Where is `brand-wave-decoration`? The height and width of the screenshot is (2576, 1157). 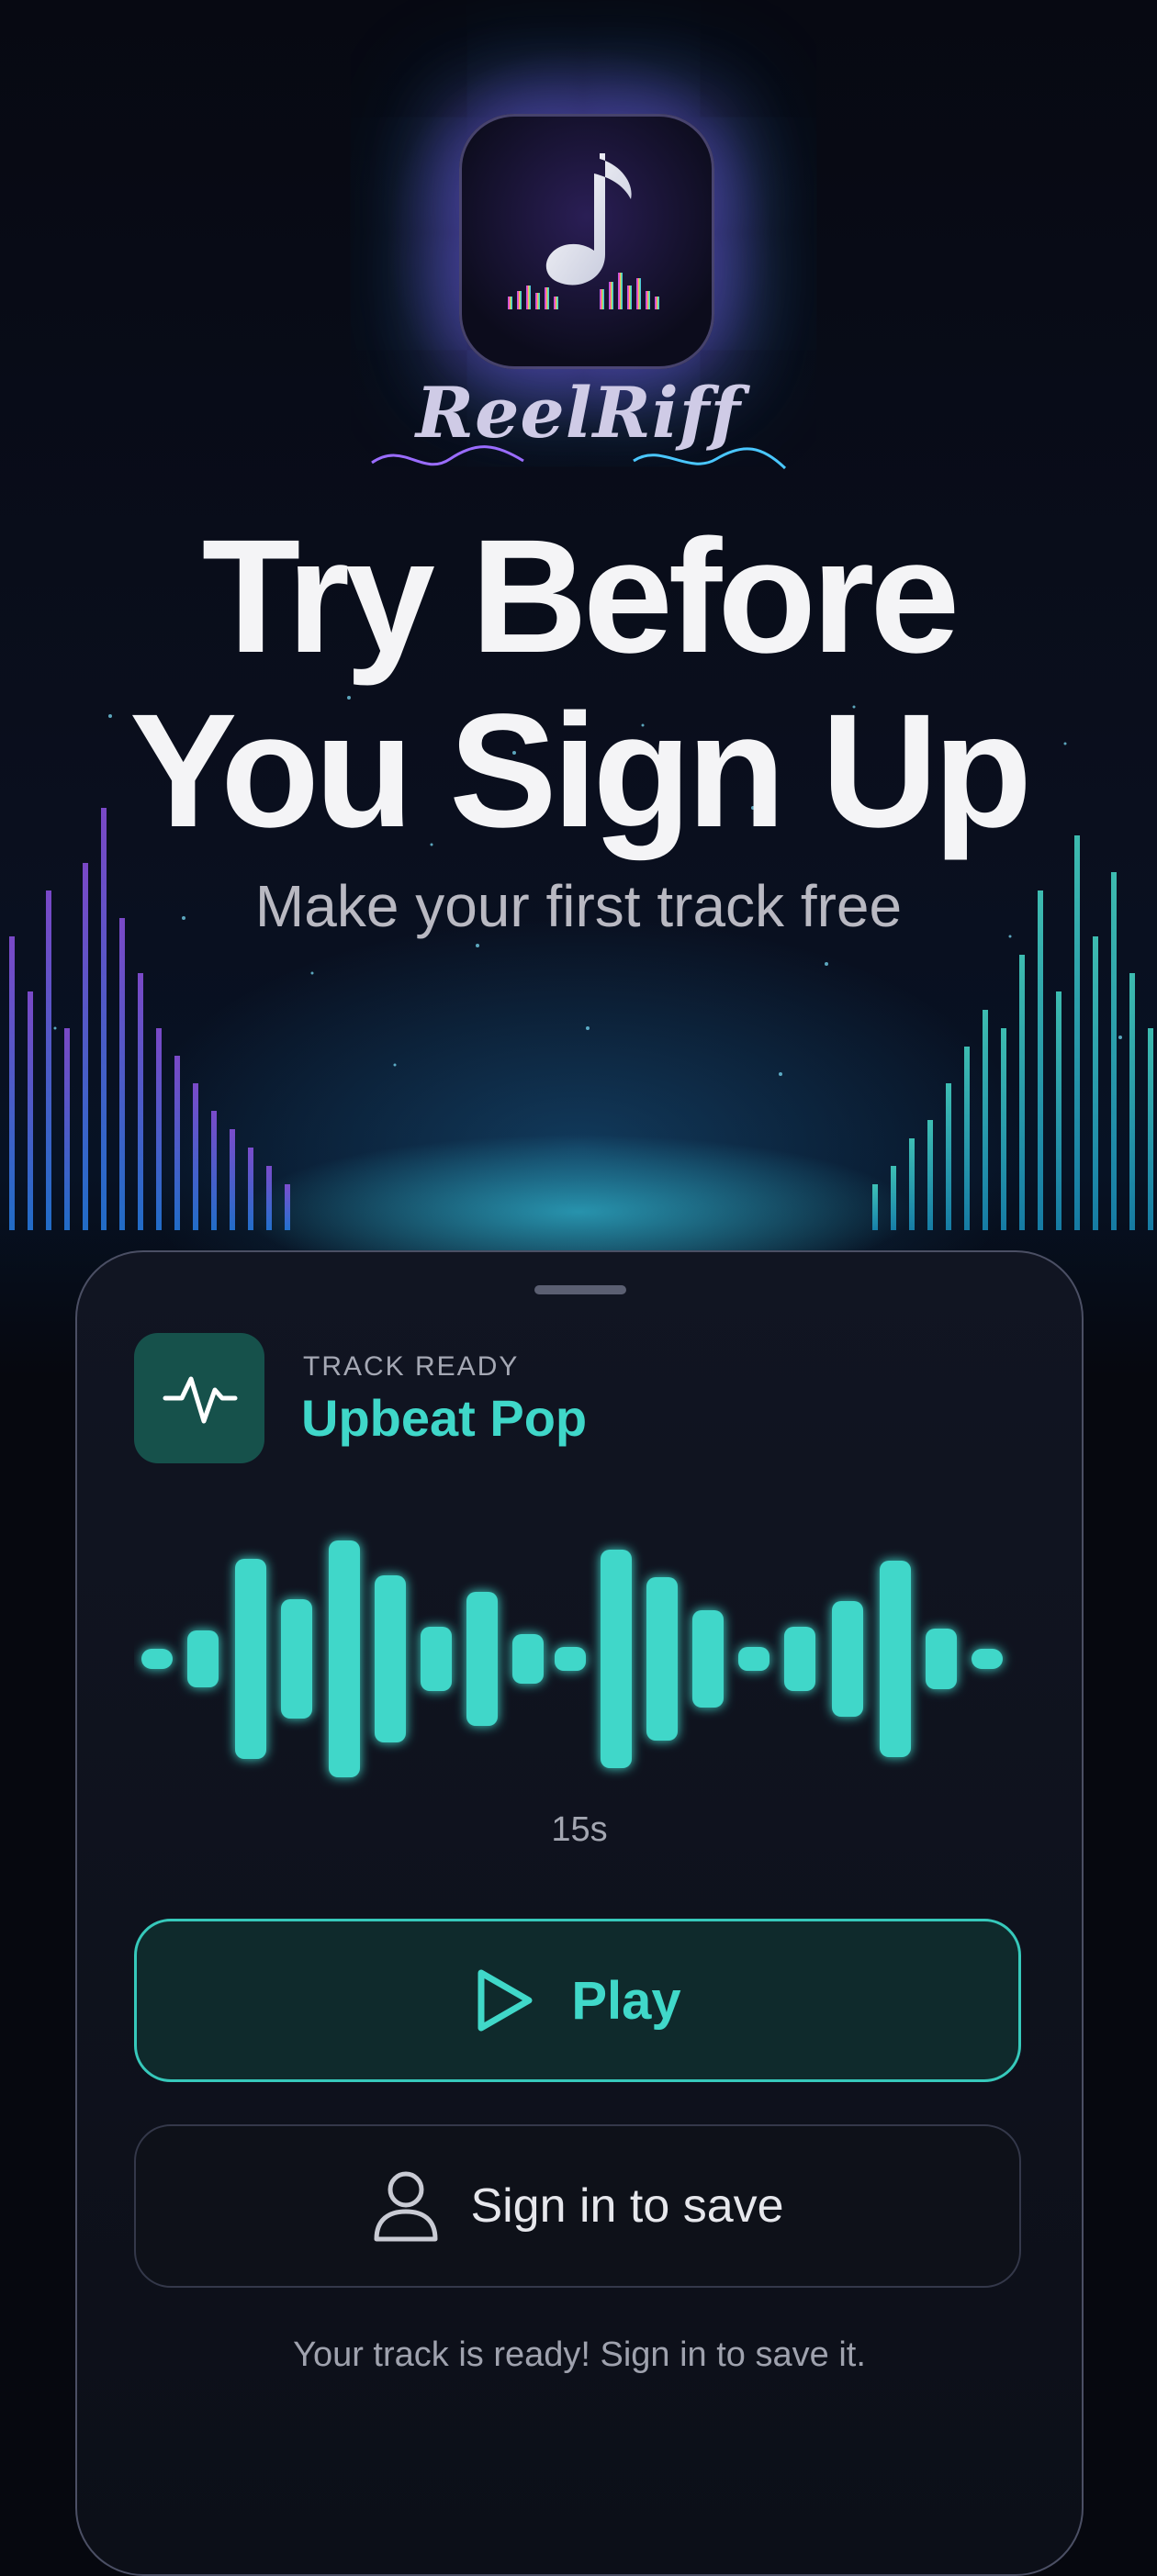
brand-wave-decoration is located at coordinates (579, 457).